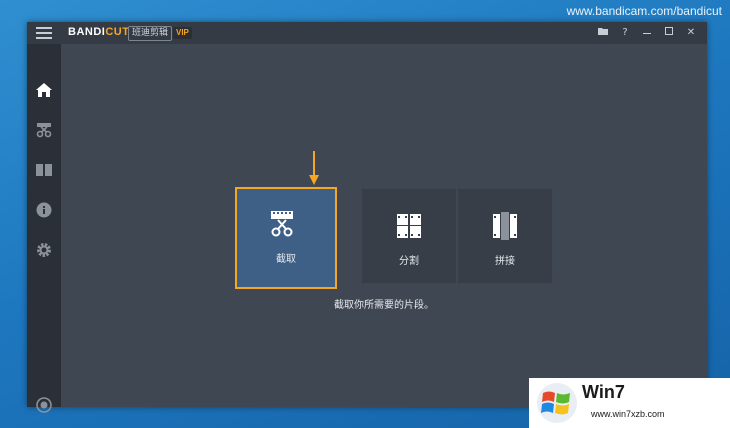 Image resolution: width=730 pixels, height=428 pixels. Describe the element at coordinates (367, 33) in the screenshot. I see `titlebar: BANDICUT 班迪剪辑 VIP ? ✕` at that location.